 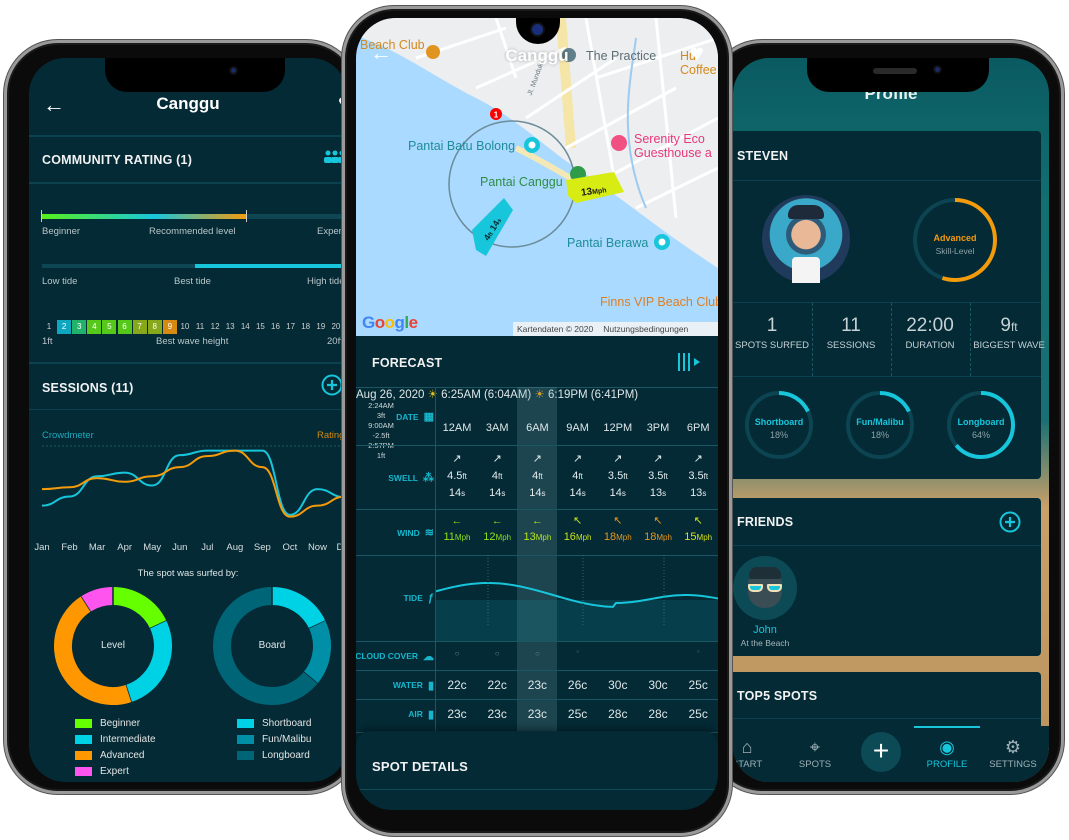 What do you see at coordinates (102, 771) in the screenshot?
I see `legend-item: Expert` at bounding box center [102, 771].